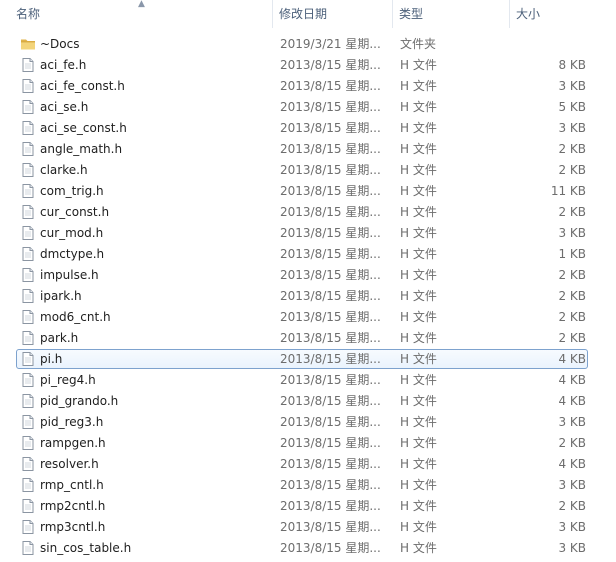 The image size is (616, 562). Describe the element at coordinates (73, 527) in the screenshot. I see `file-name: rmp3cntl.h` at that location.